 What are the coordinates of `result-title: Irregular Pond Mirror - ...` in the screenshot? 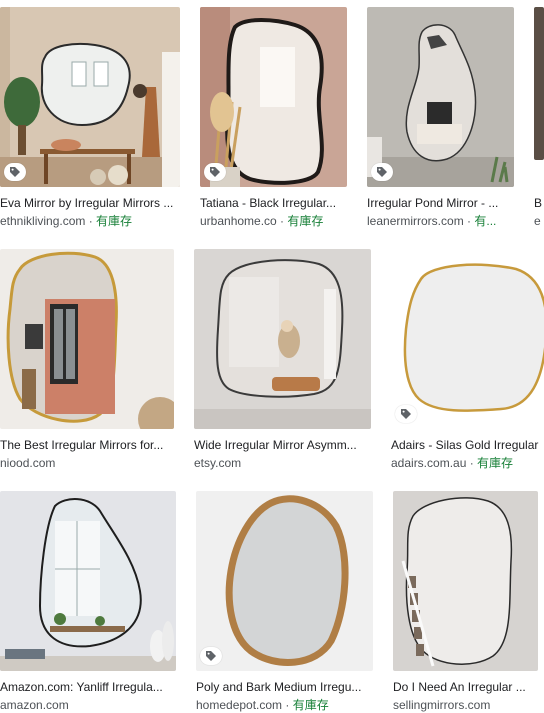 It's located at (440, 203).